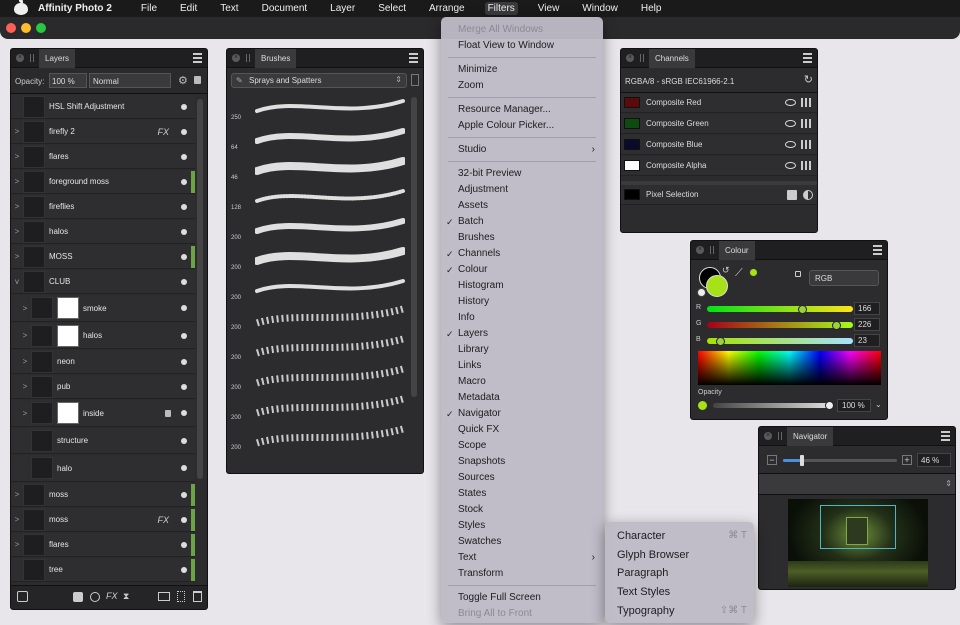 Image resolution: width=960 pixels, height=625 pixels. I want to click on menu-item: States, so click(522, 494).